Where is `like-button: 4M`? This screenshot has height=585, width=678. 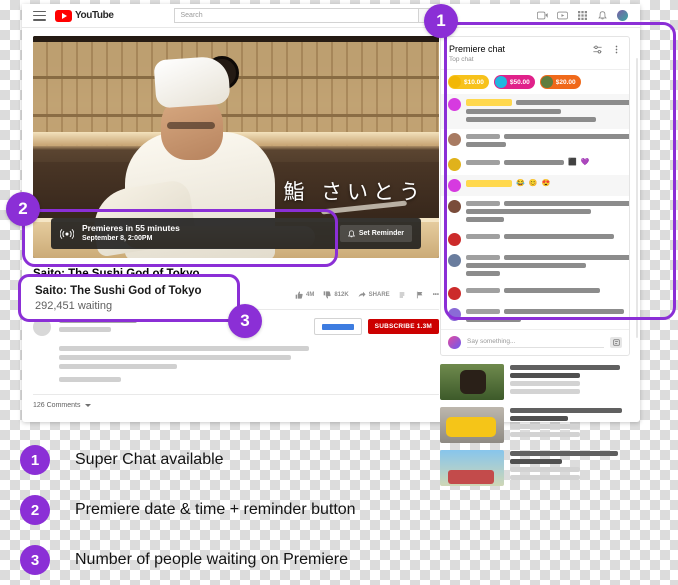
like-button: 4M is located at coordinates (304, 295).